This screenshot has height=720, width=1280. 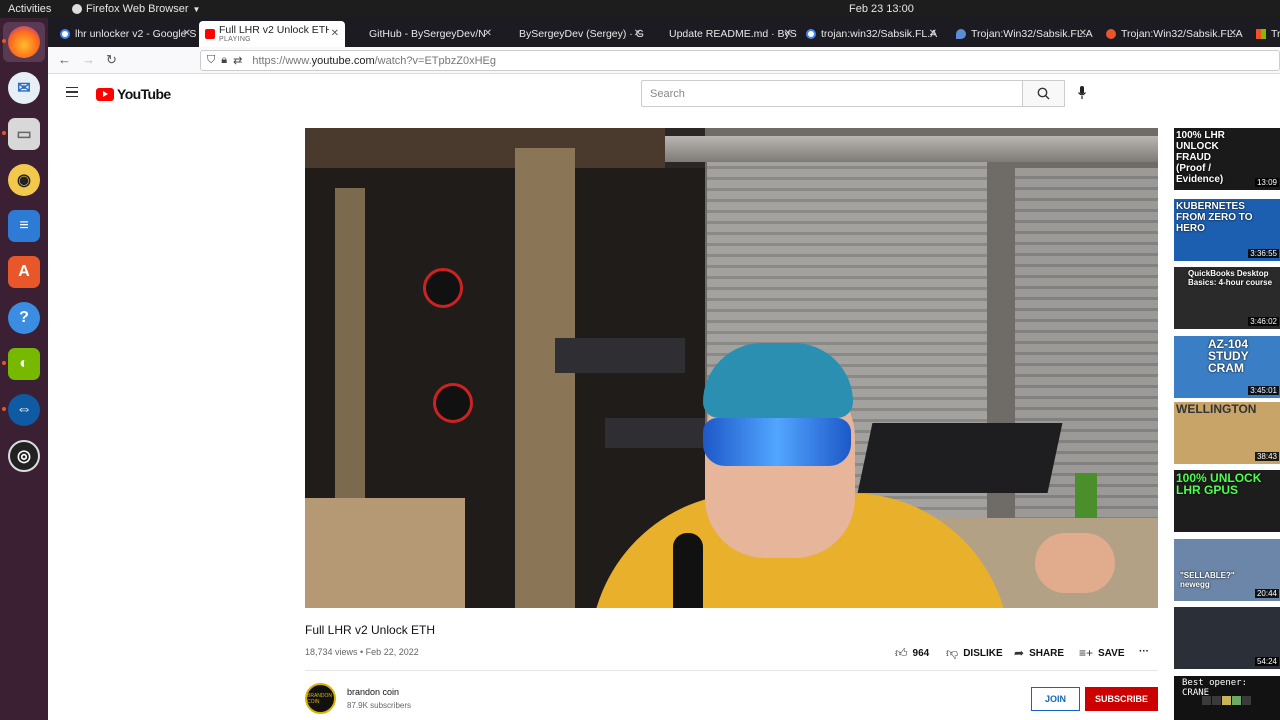 I want to click on youtube-logo: YouTube, so click(x=133, y=94).